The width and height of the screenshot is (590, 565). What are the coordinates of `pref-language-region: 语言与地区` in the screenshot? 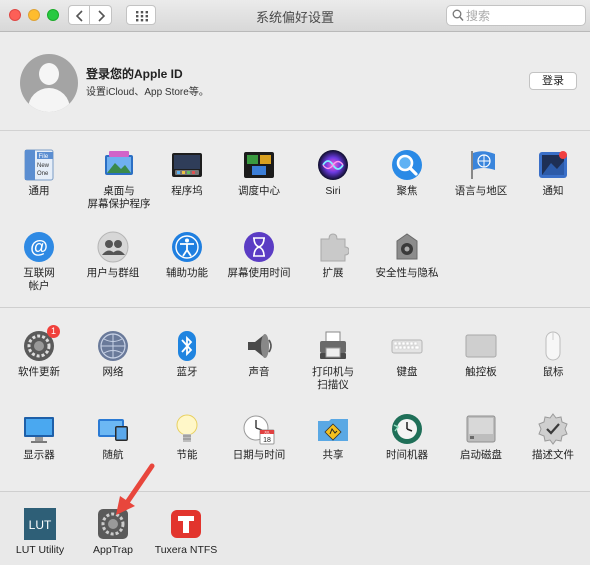 It's located at (481, 173).